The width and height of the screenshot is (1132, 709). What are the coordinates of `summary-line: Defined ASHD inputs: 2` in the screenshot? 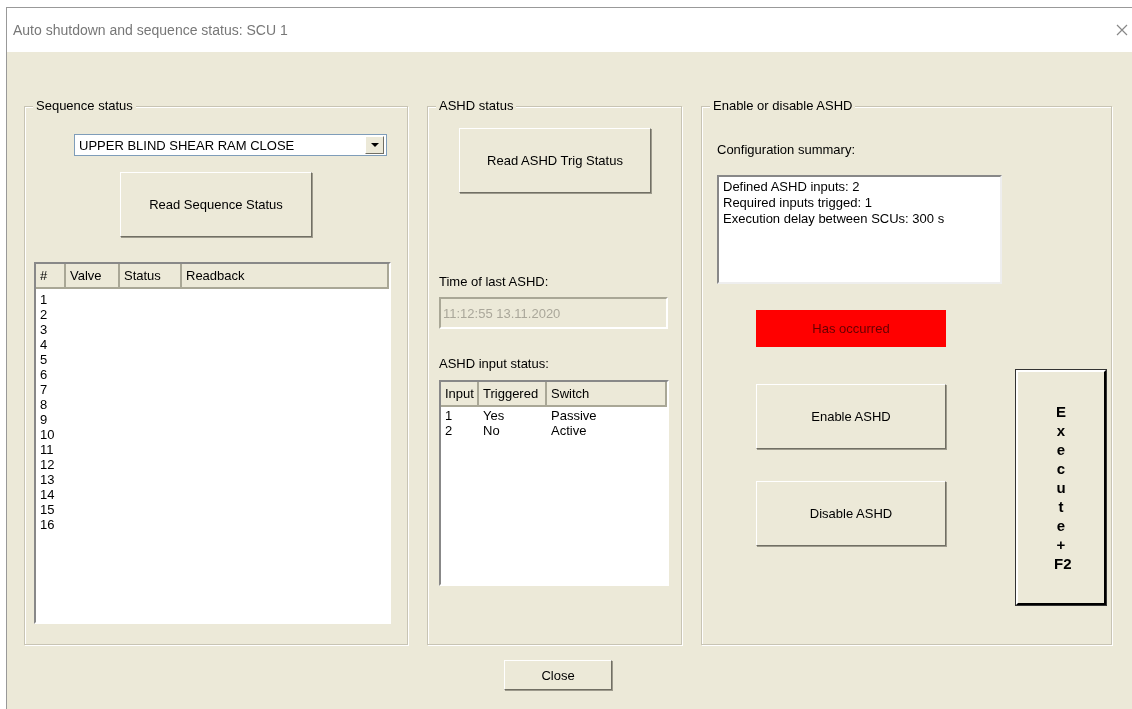 It's located at (792, 187).